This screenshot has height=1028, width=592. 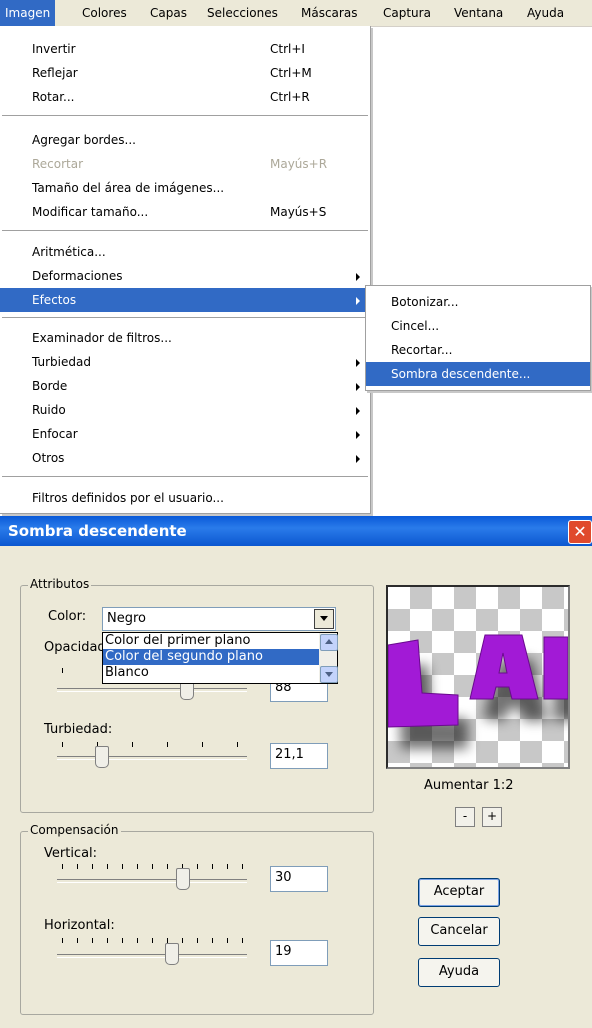 What do you see at coordinates (299, 756) in the screenshot?
I see `blur-field: 21,1` at bounding box center [299, 756].